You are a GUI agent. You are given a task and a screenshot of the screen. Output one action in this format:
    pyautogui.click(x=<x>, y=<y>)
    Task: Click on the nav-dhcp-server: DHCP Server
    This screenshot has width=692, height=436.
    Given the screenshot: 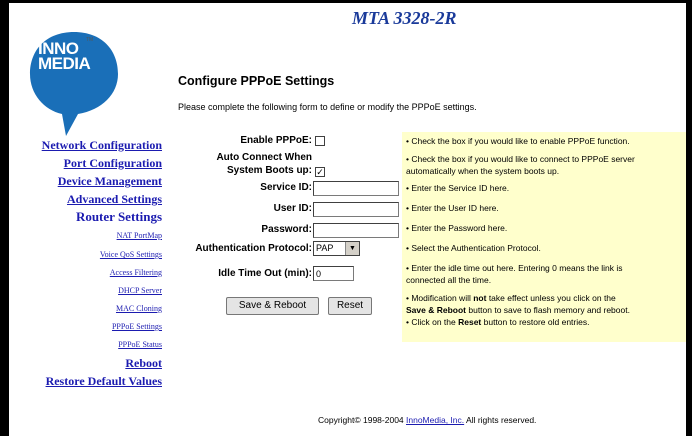 What is the action you would take?
    pyautogui.click(x=140, y=290)
    